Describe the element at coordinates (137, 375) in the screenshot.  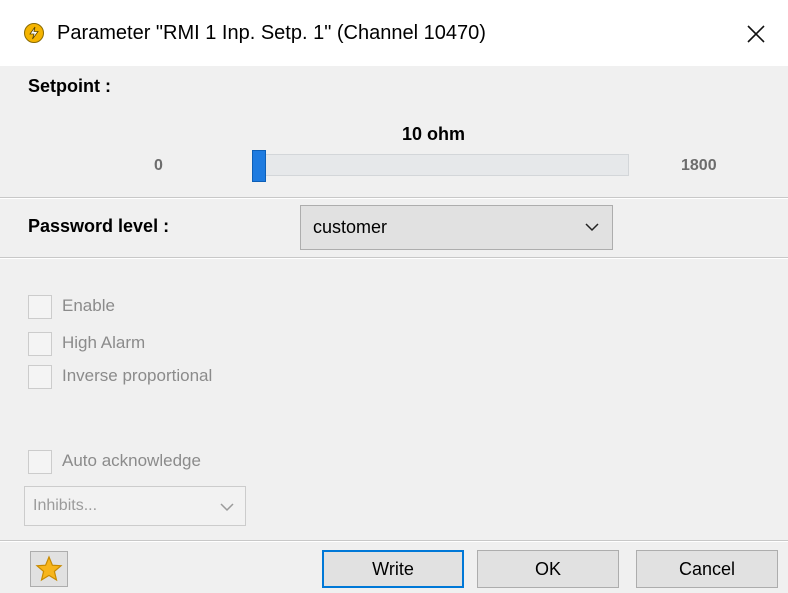
I see `inverse-proportional-label: Inverse proportional` at that location.